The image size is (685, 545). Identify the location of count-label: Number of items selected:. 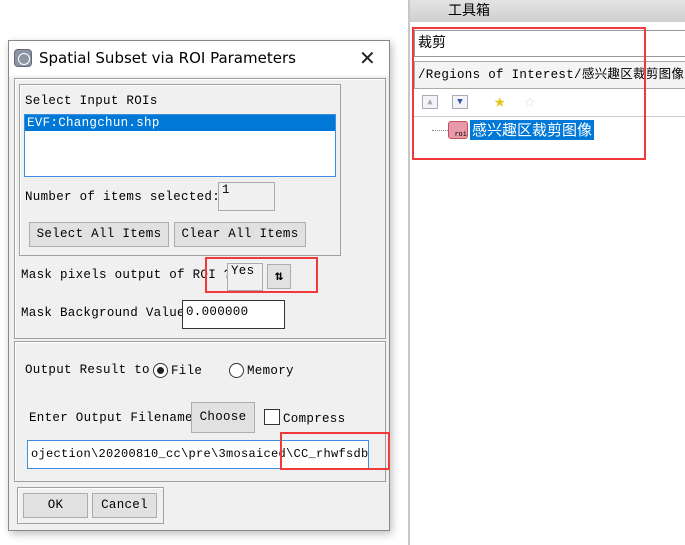
(123, 197).